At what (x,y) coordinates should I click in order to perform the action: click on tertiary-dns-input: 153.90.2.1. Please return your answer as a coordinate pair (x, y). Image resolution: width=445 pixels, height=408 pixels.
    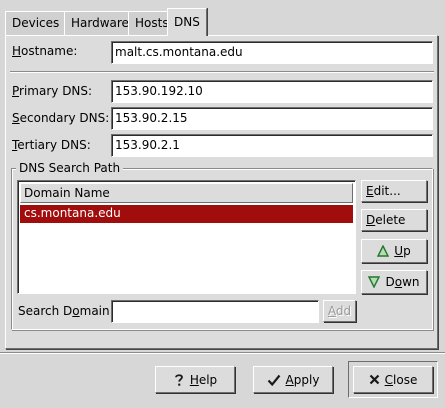
    Looking at the image, I should click on (272, 145).